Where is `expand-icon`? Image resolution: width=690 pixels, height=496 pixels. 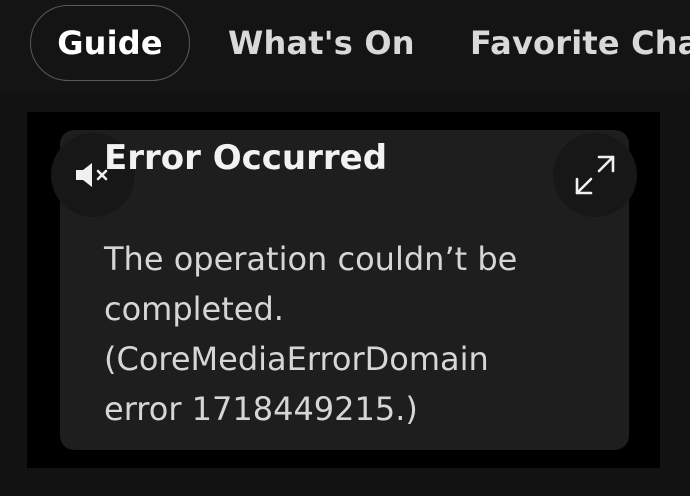
expand-icon is located at coordinates (595, 175).